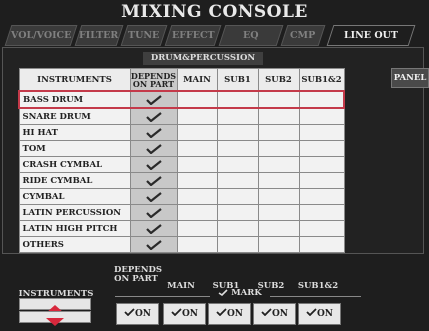 Image resolution: width=429 pixels, height=331 pixels. What do you see at coordinates (251, 35) in the screenshot?
I see `tab-eq: EQ` at bounding box center [251, 35].